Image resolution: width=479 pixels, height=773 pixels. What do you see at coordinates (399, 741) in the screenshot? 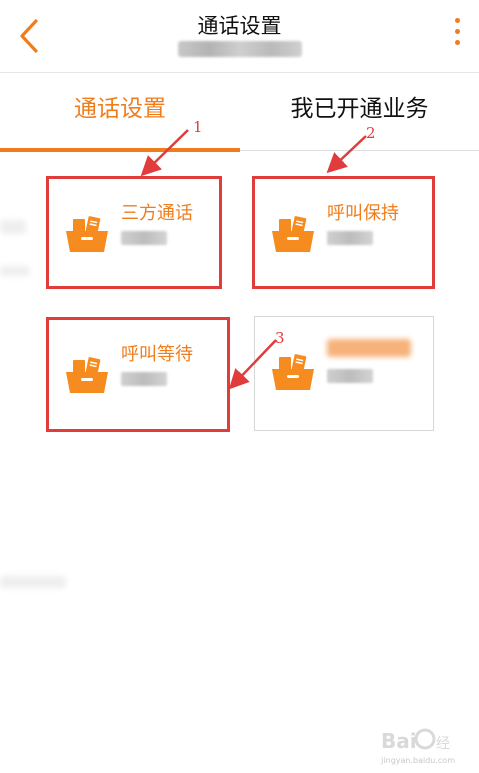
I see `svg-text: Bai` at bounding box center [399, 741].